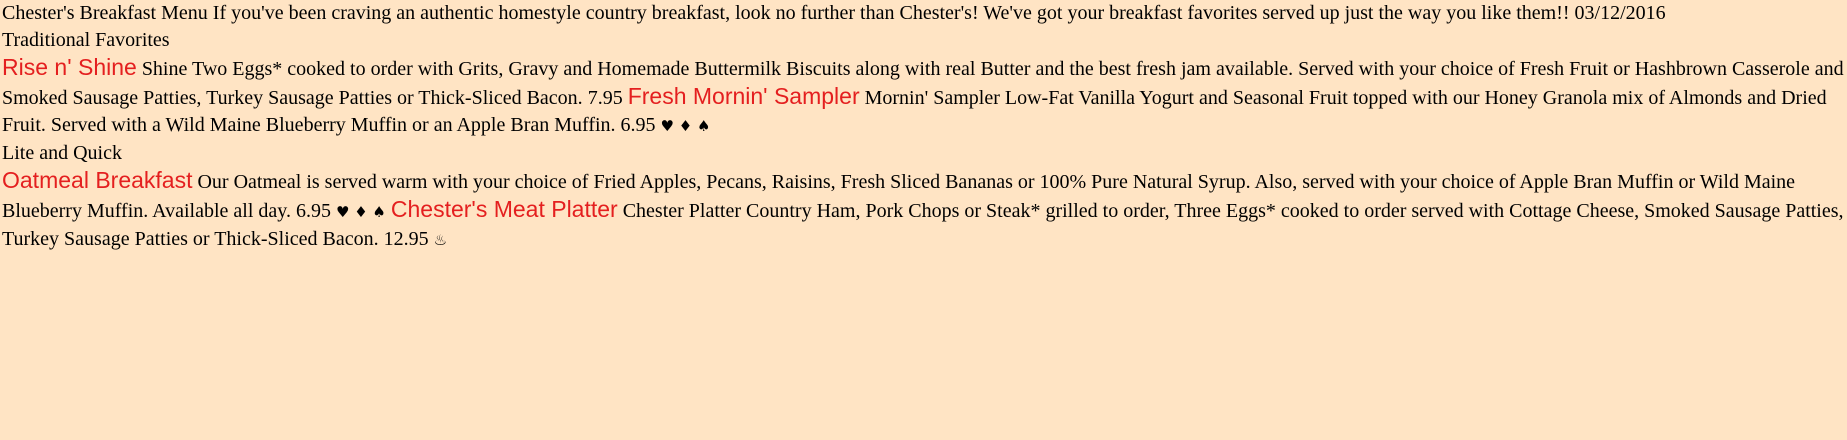  Describe the element at coordinates (97, 180) in the screenshot. I see `item-name: Oatmeal Breakfast` at that location.